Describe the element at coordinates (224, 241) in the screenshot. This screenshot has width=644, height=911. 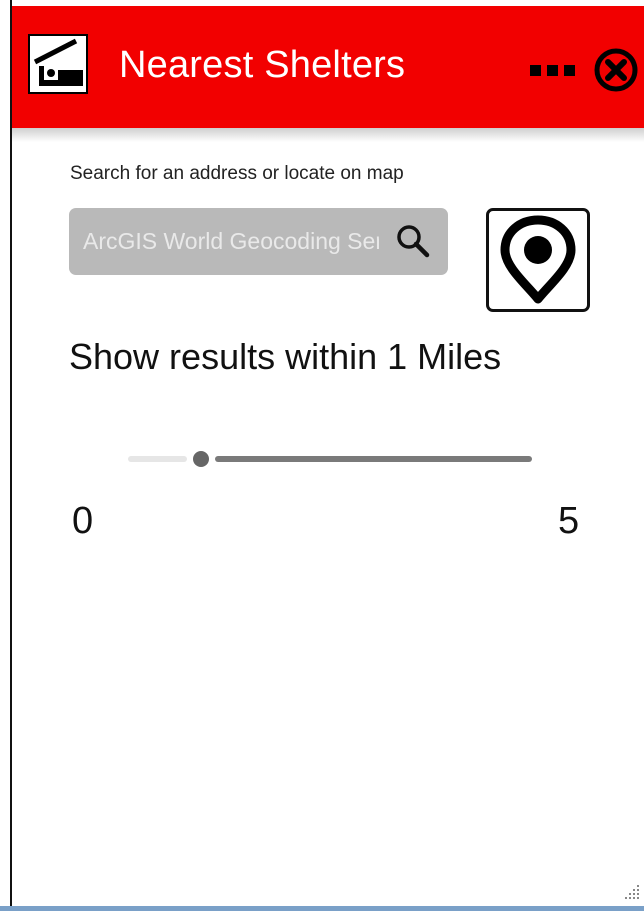
I see `search-input` at that location.